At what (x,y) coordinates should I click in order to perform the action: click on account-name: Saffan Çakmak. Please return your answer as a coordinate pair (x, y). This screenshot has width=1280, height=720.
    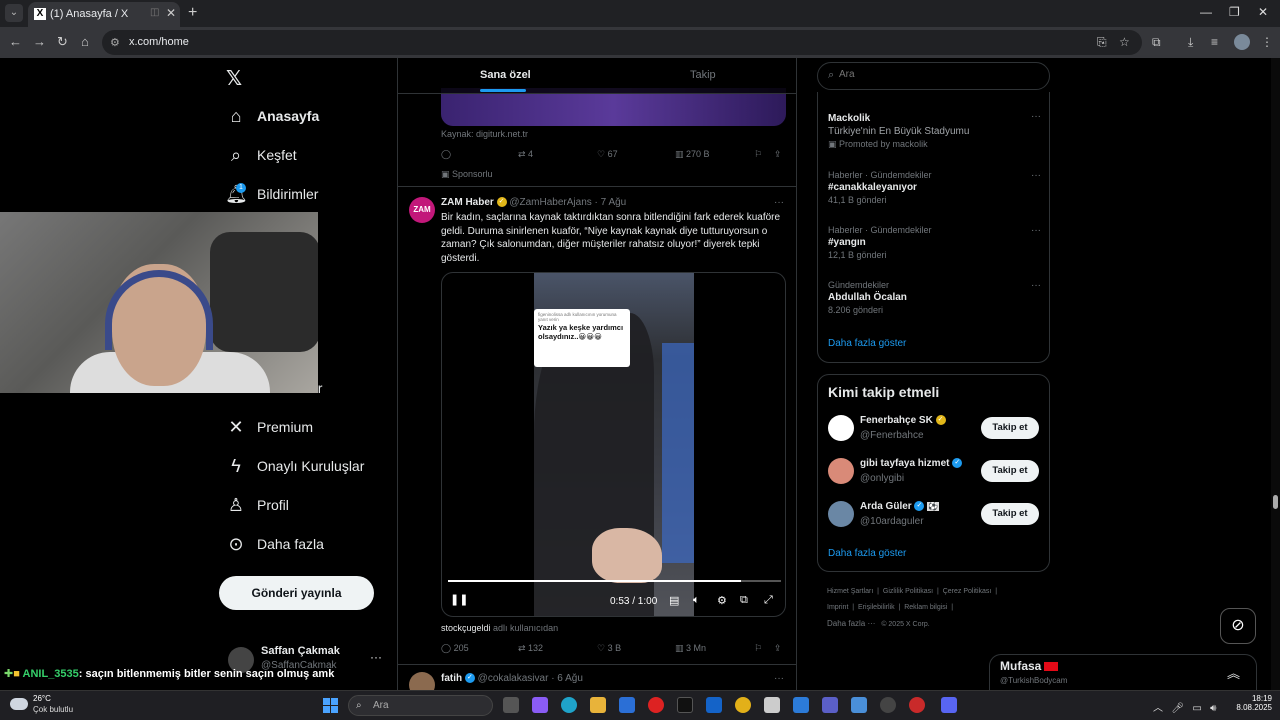
    Looking at the image, I should click on (300, 651).